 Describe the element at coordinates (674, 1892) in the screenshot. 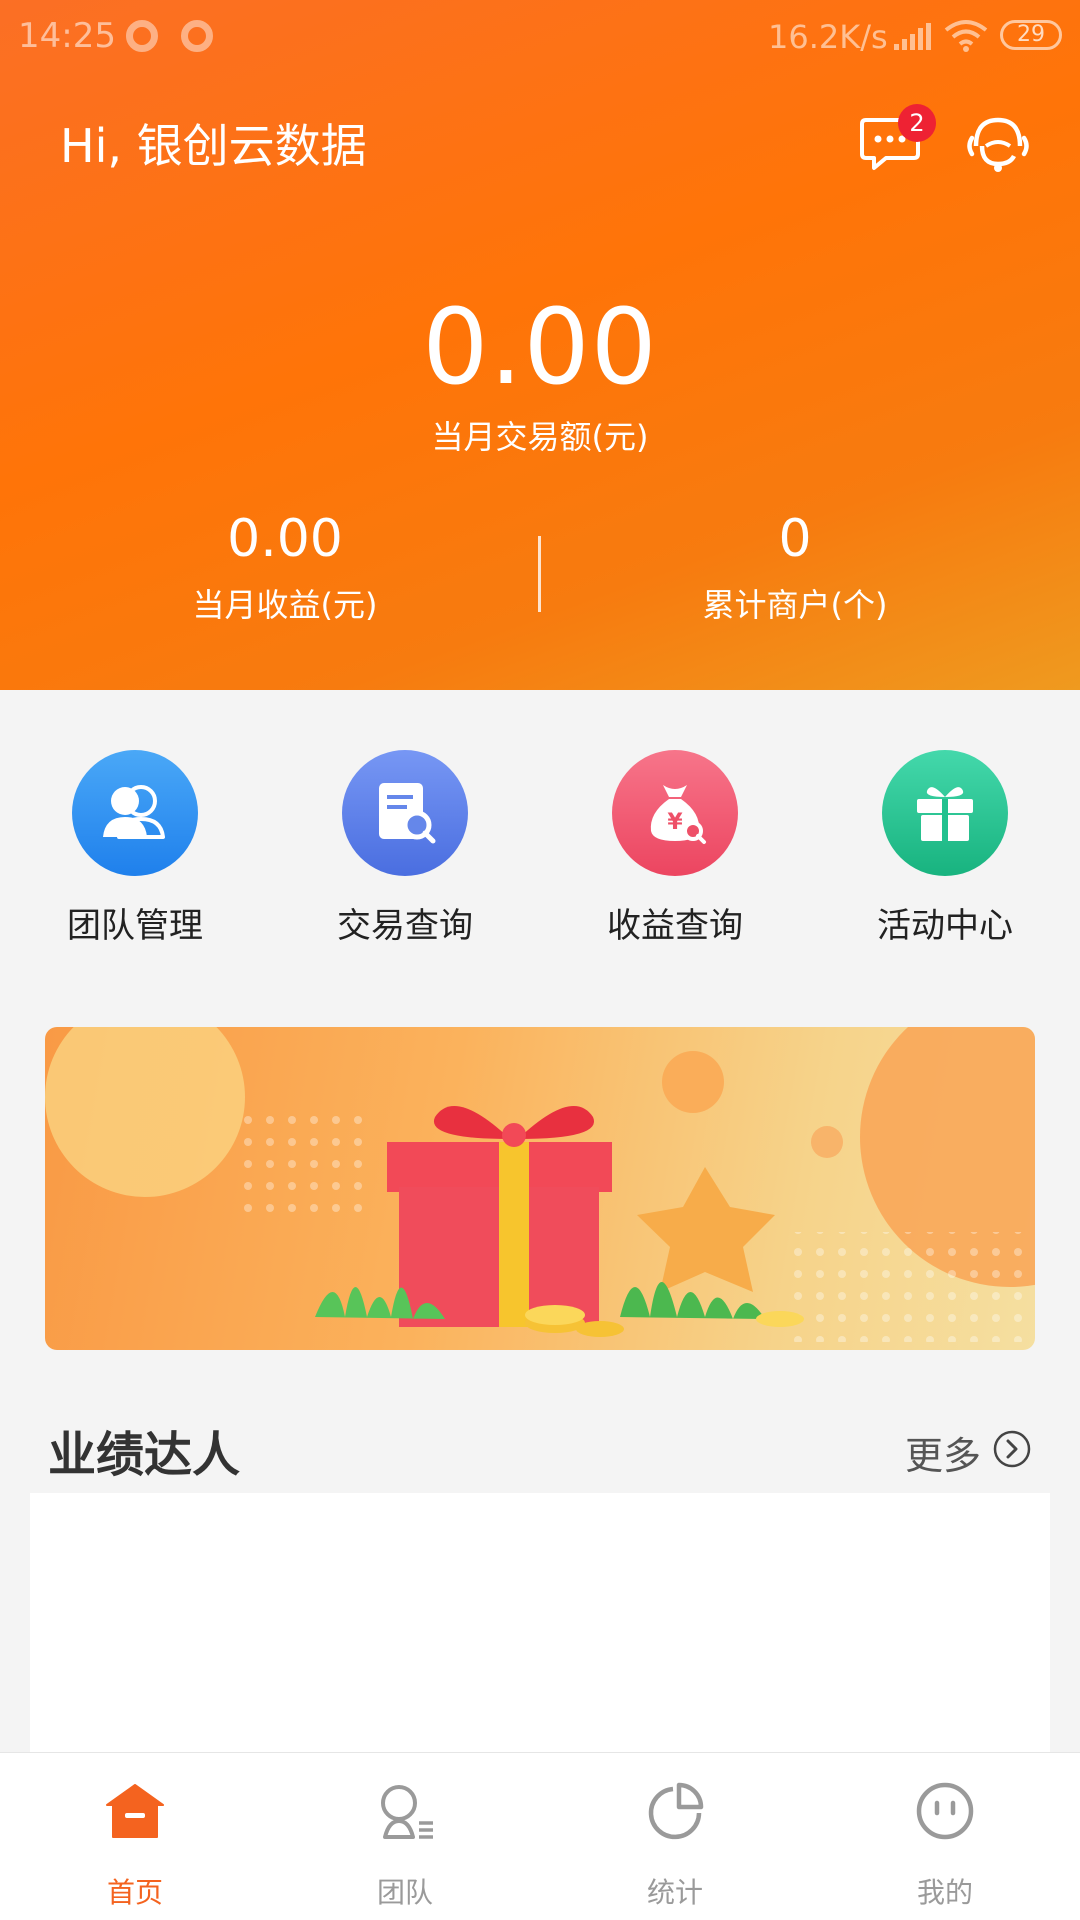

I see `tab-label: 统计` at that location.